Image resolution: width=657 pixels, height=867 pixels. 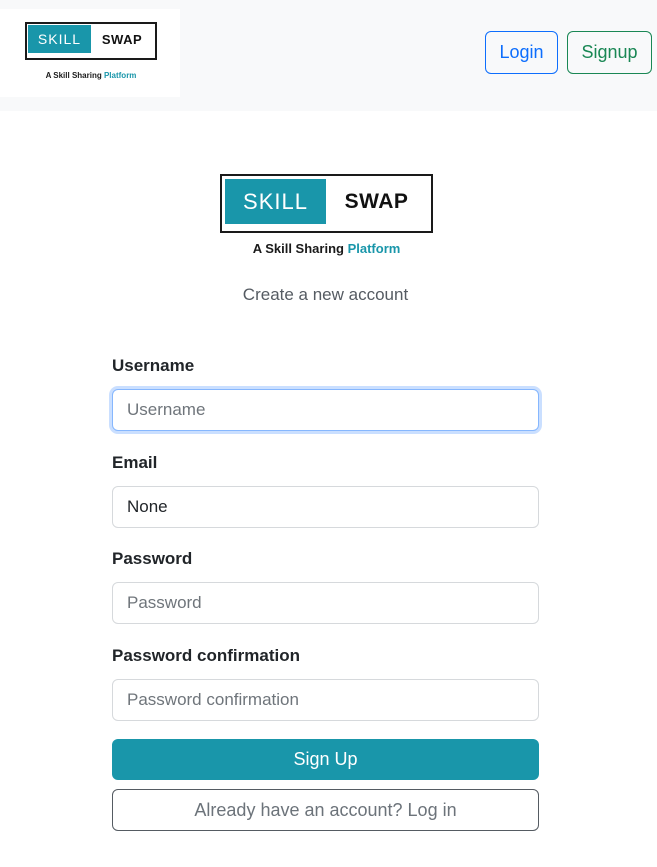 What do you see at coordinates (325, 410) in the screenshot?
I see `username-input` at bounding box center [325, 410].